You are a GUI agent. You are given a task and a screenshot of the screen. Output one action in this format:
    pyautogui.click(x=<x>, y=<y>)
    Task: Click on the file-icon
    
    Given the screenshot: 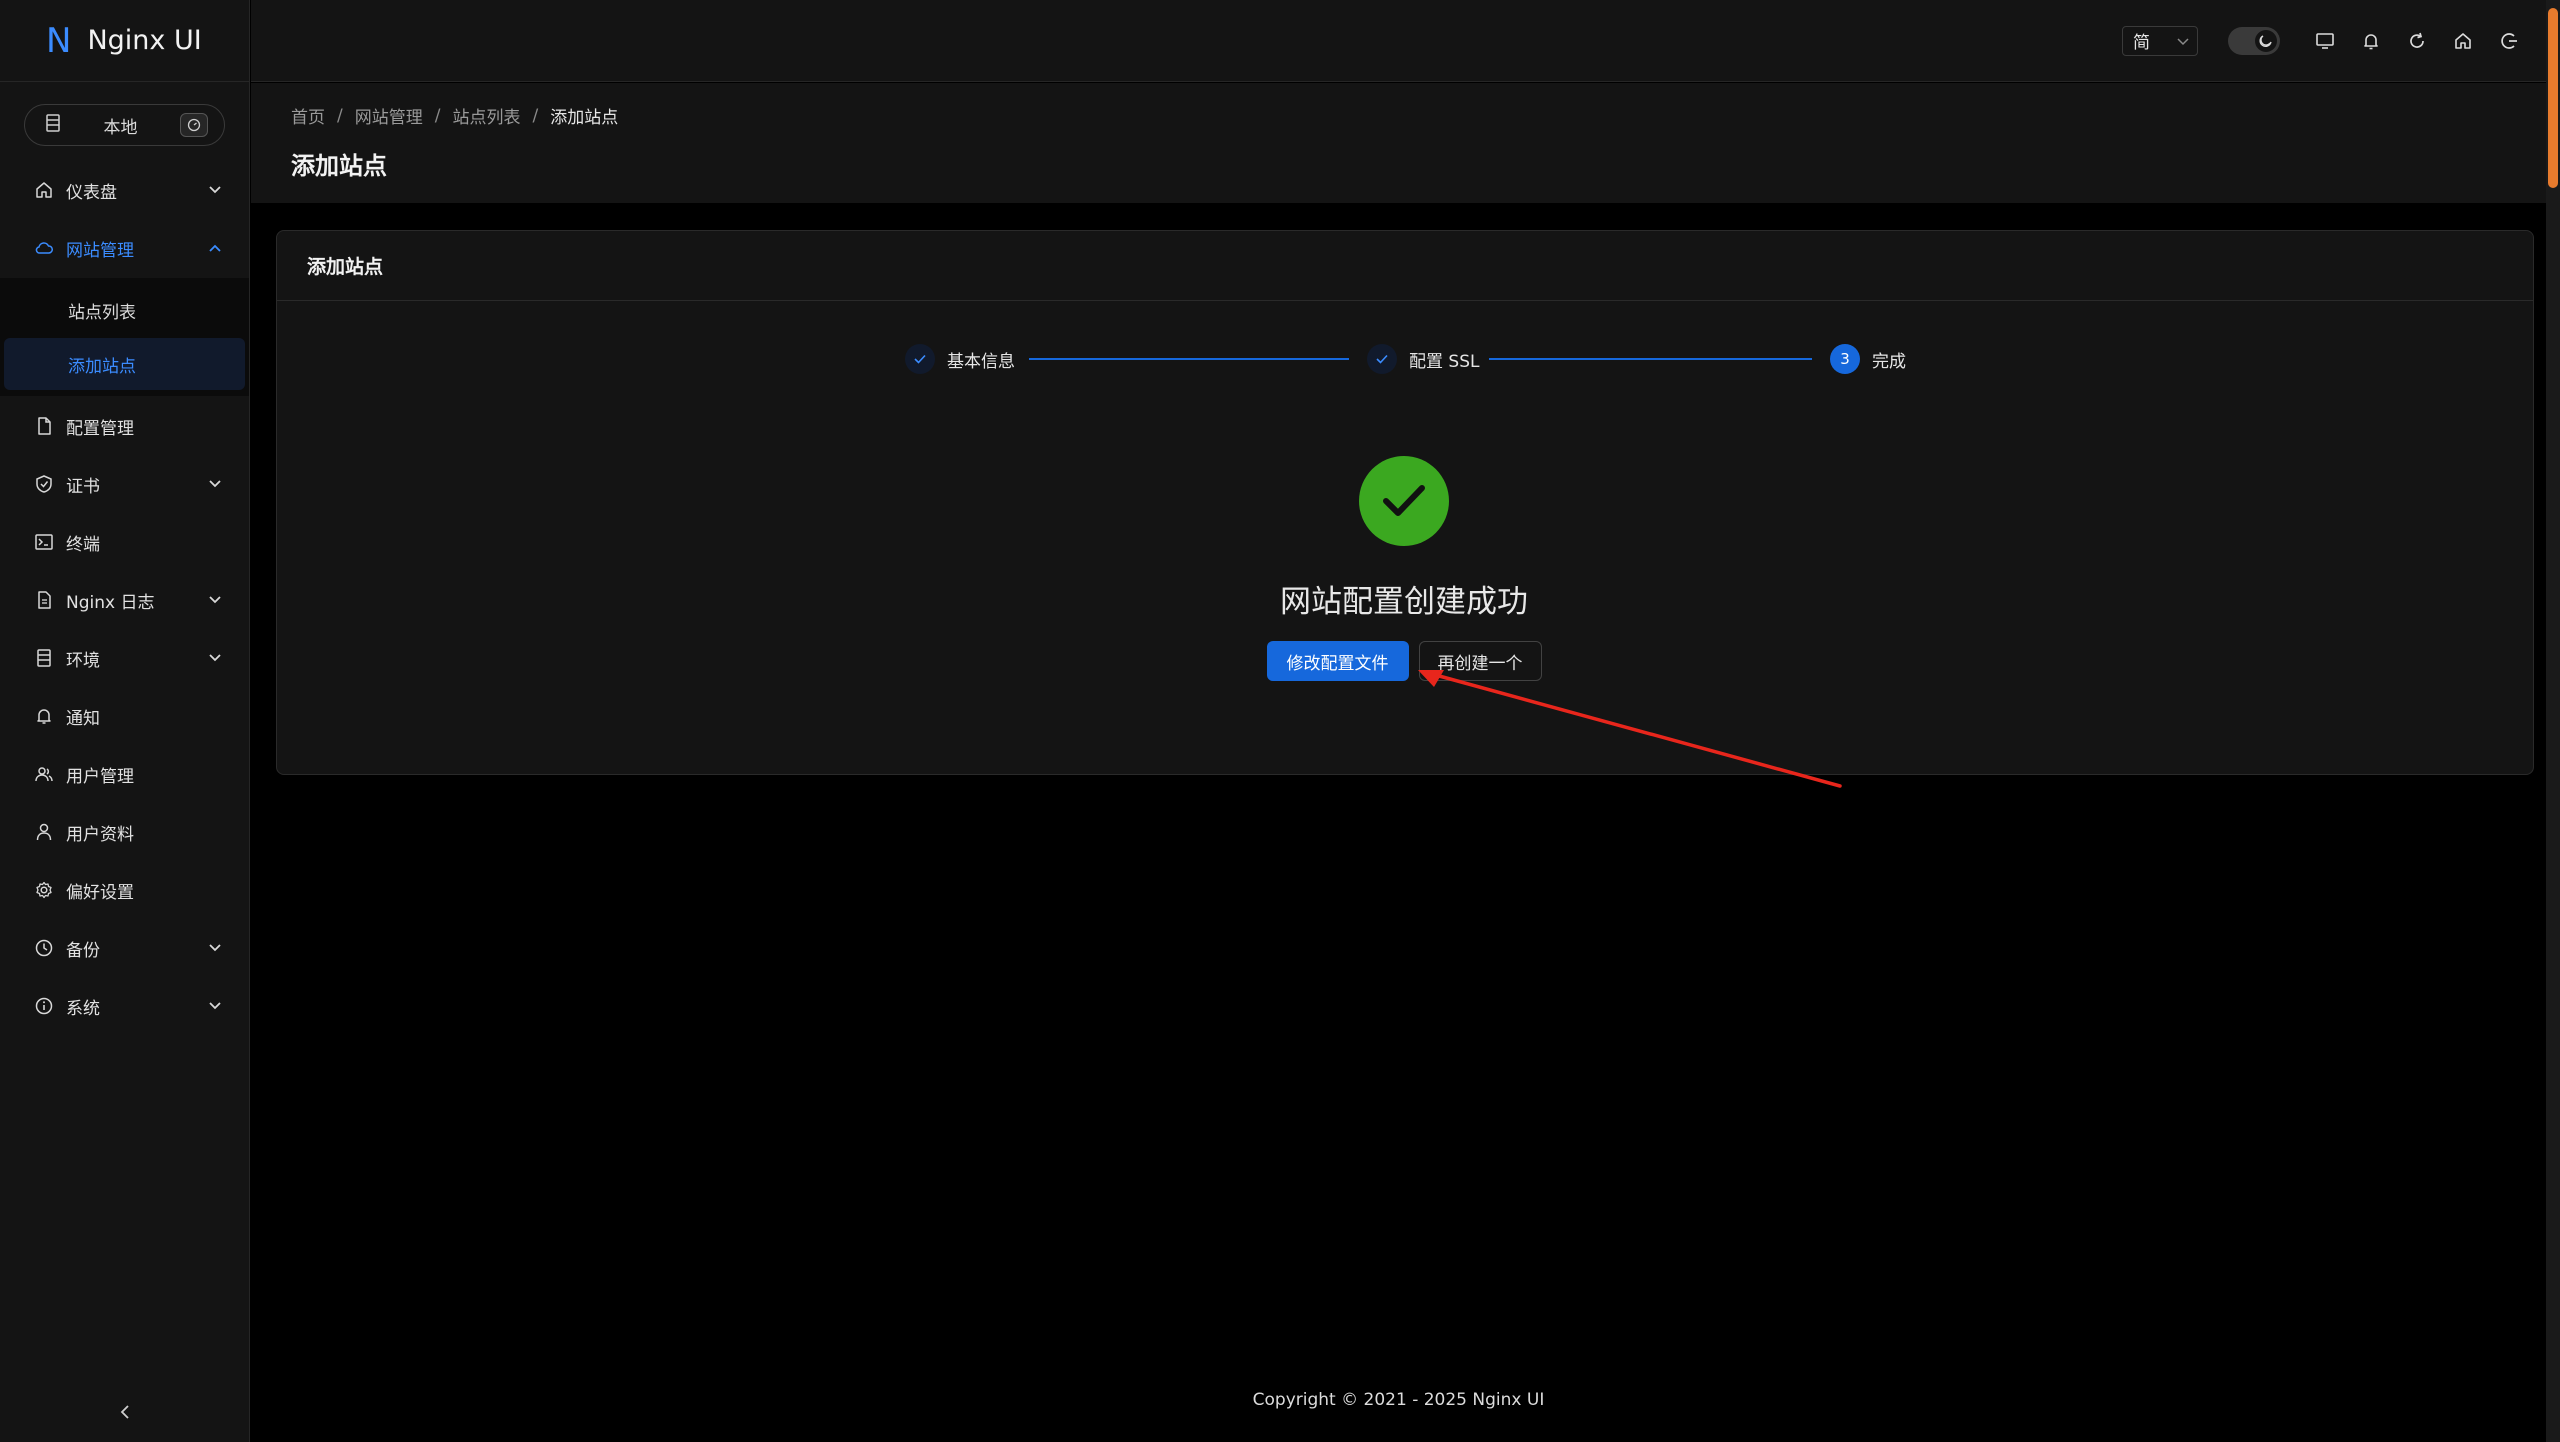 What is the action you would take?
    pyautogui.click(x=44, y=426)
    